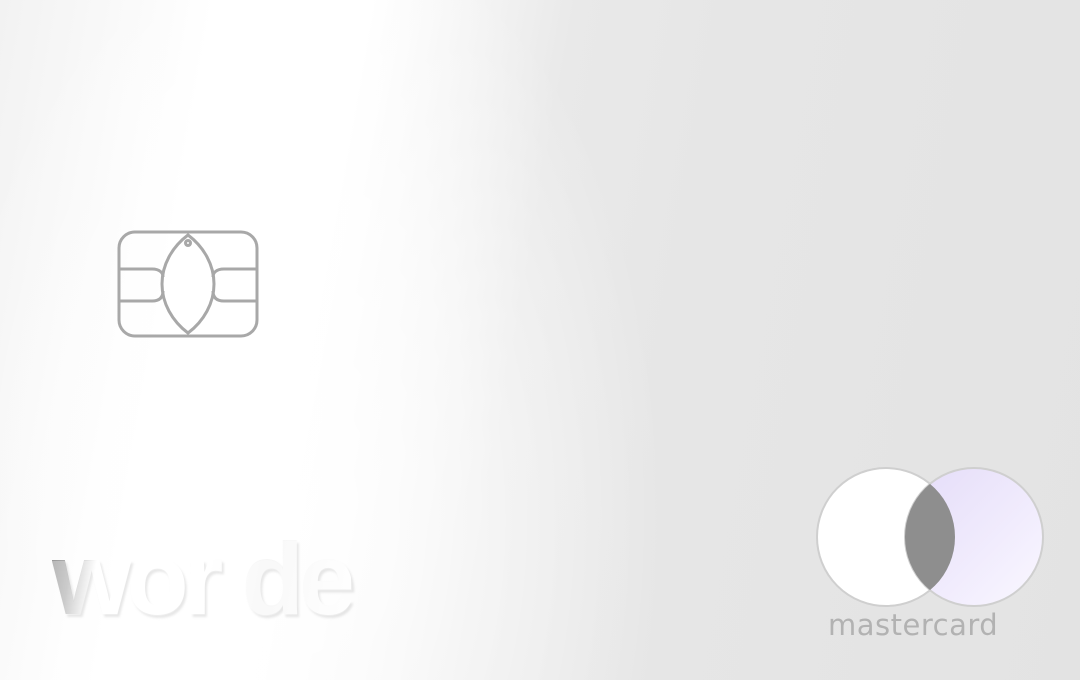 This screenshot has width=1080, height=680. What do you see at coordinates (188, 284) in the screenshot?
I see `emv-chip-icon` at bounding box center [188, 284].